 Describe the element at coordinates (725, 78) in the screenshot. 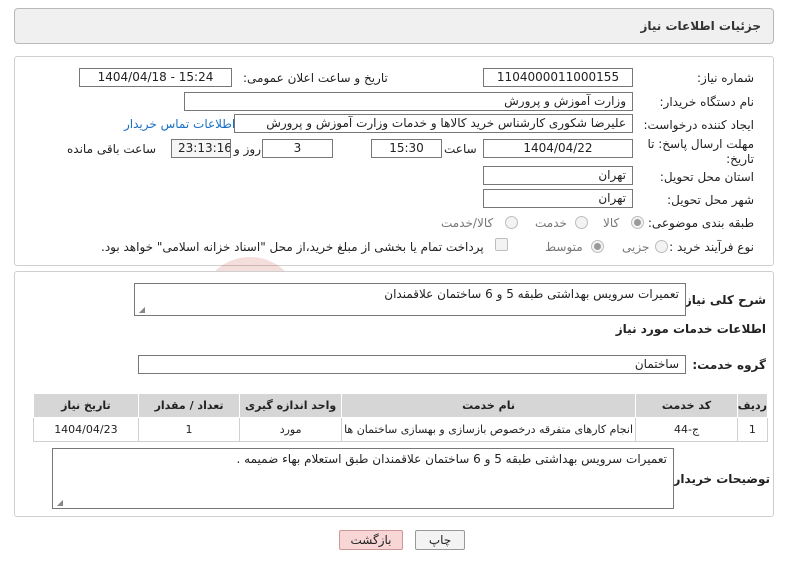

I see `need-number-label: شماره نیاز:` at that location.